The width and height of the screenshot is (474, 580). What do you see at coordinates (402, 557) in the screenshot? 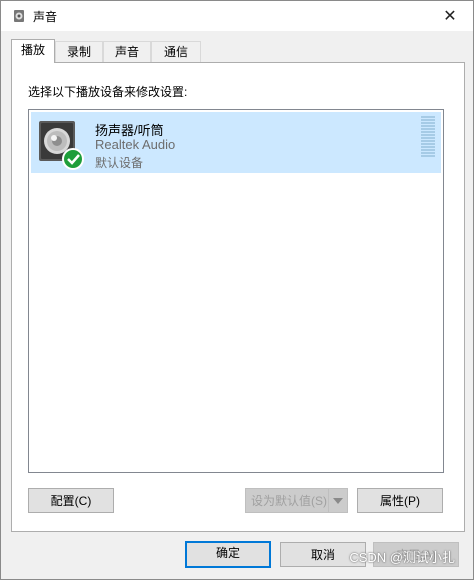
I see `watermark: CSDN @测试小扎` at bounding box center [402, 557].